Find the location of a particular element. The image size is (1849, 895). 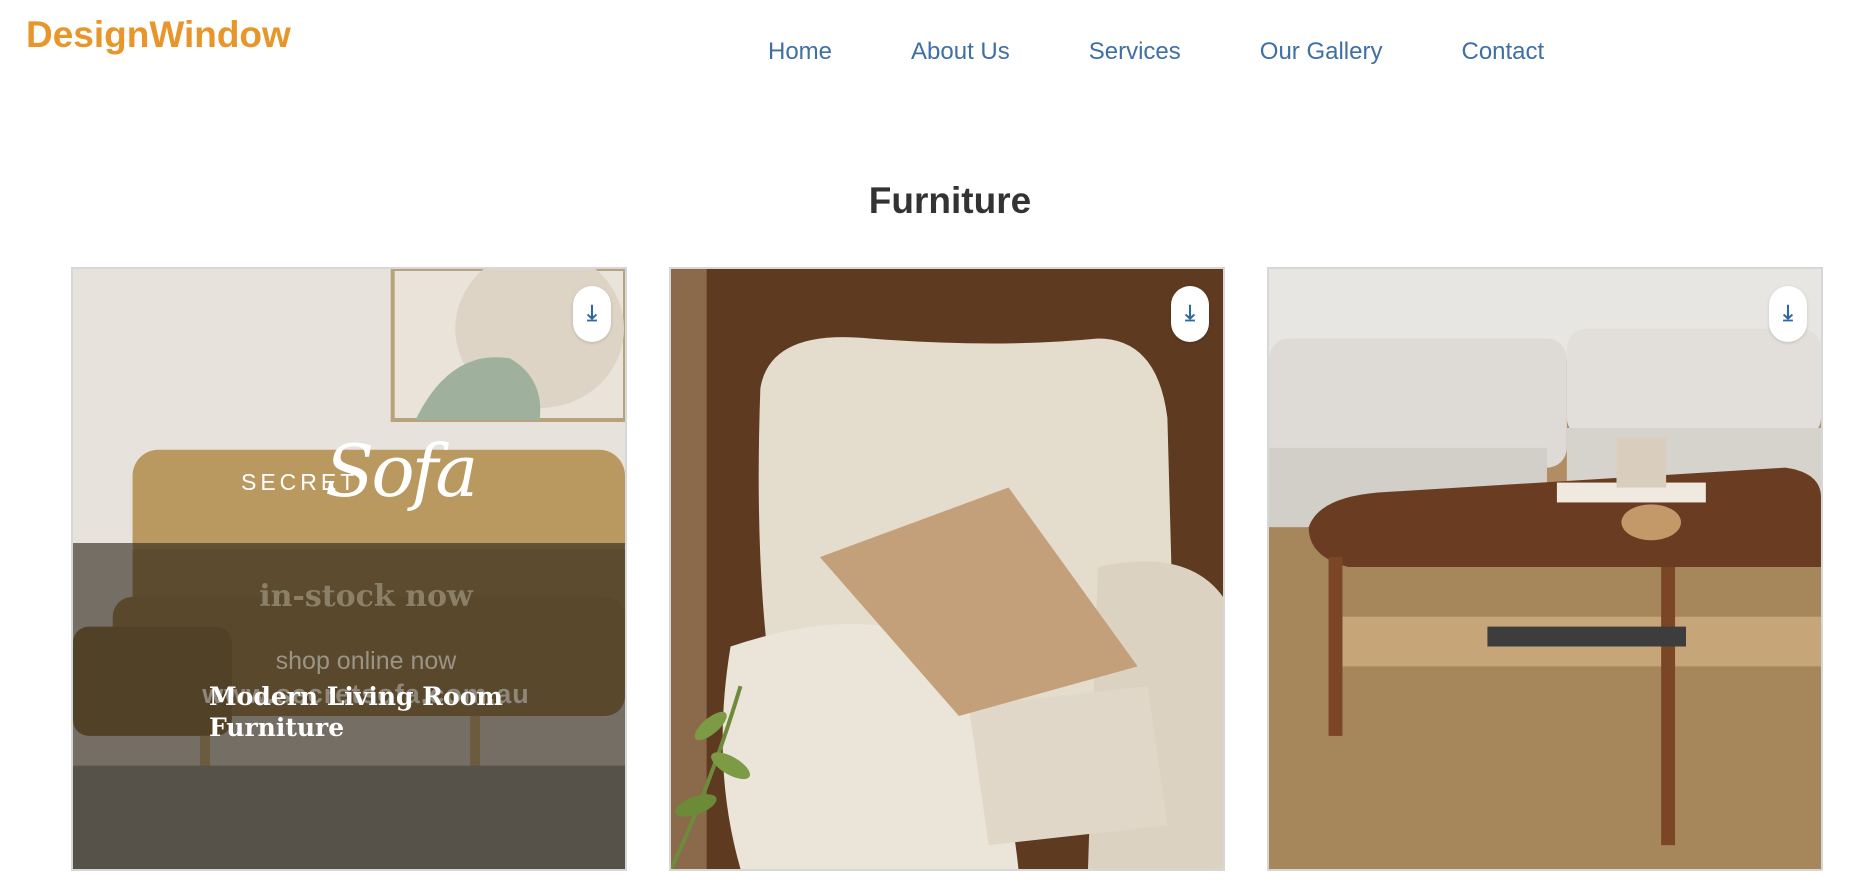

instock-text: in-stock now is located at coordinates (366, 596).